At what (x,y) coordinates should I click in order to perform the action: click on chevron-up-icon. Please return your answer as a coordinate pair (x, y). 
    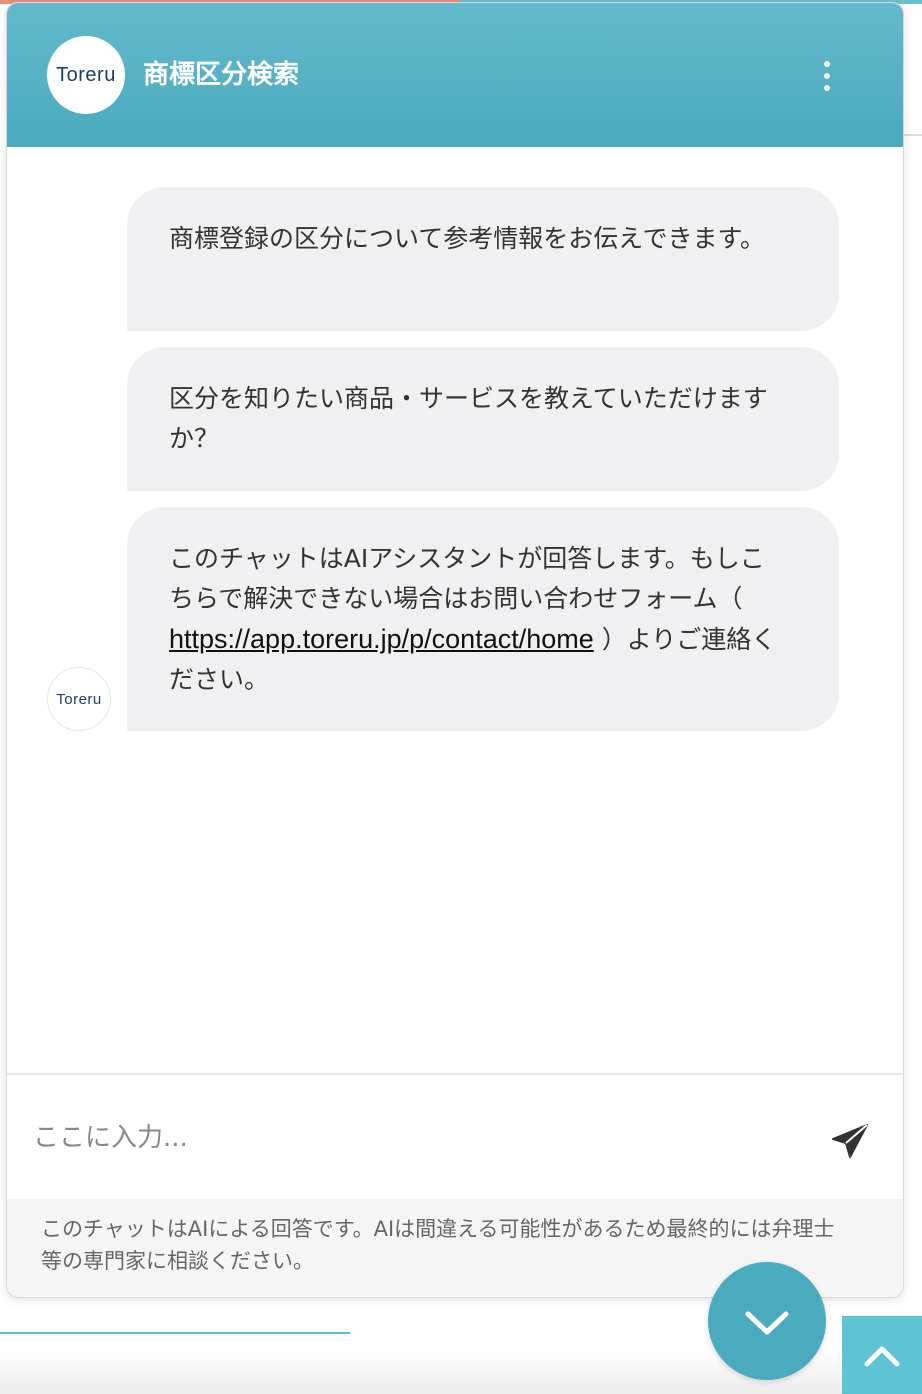
    Looking at the image, I should click on (882, 1356).